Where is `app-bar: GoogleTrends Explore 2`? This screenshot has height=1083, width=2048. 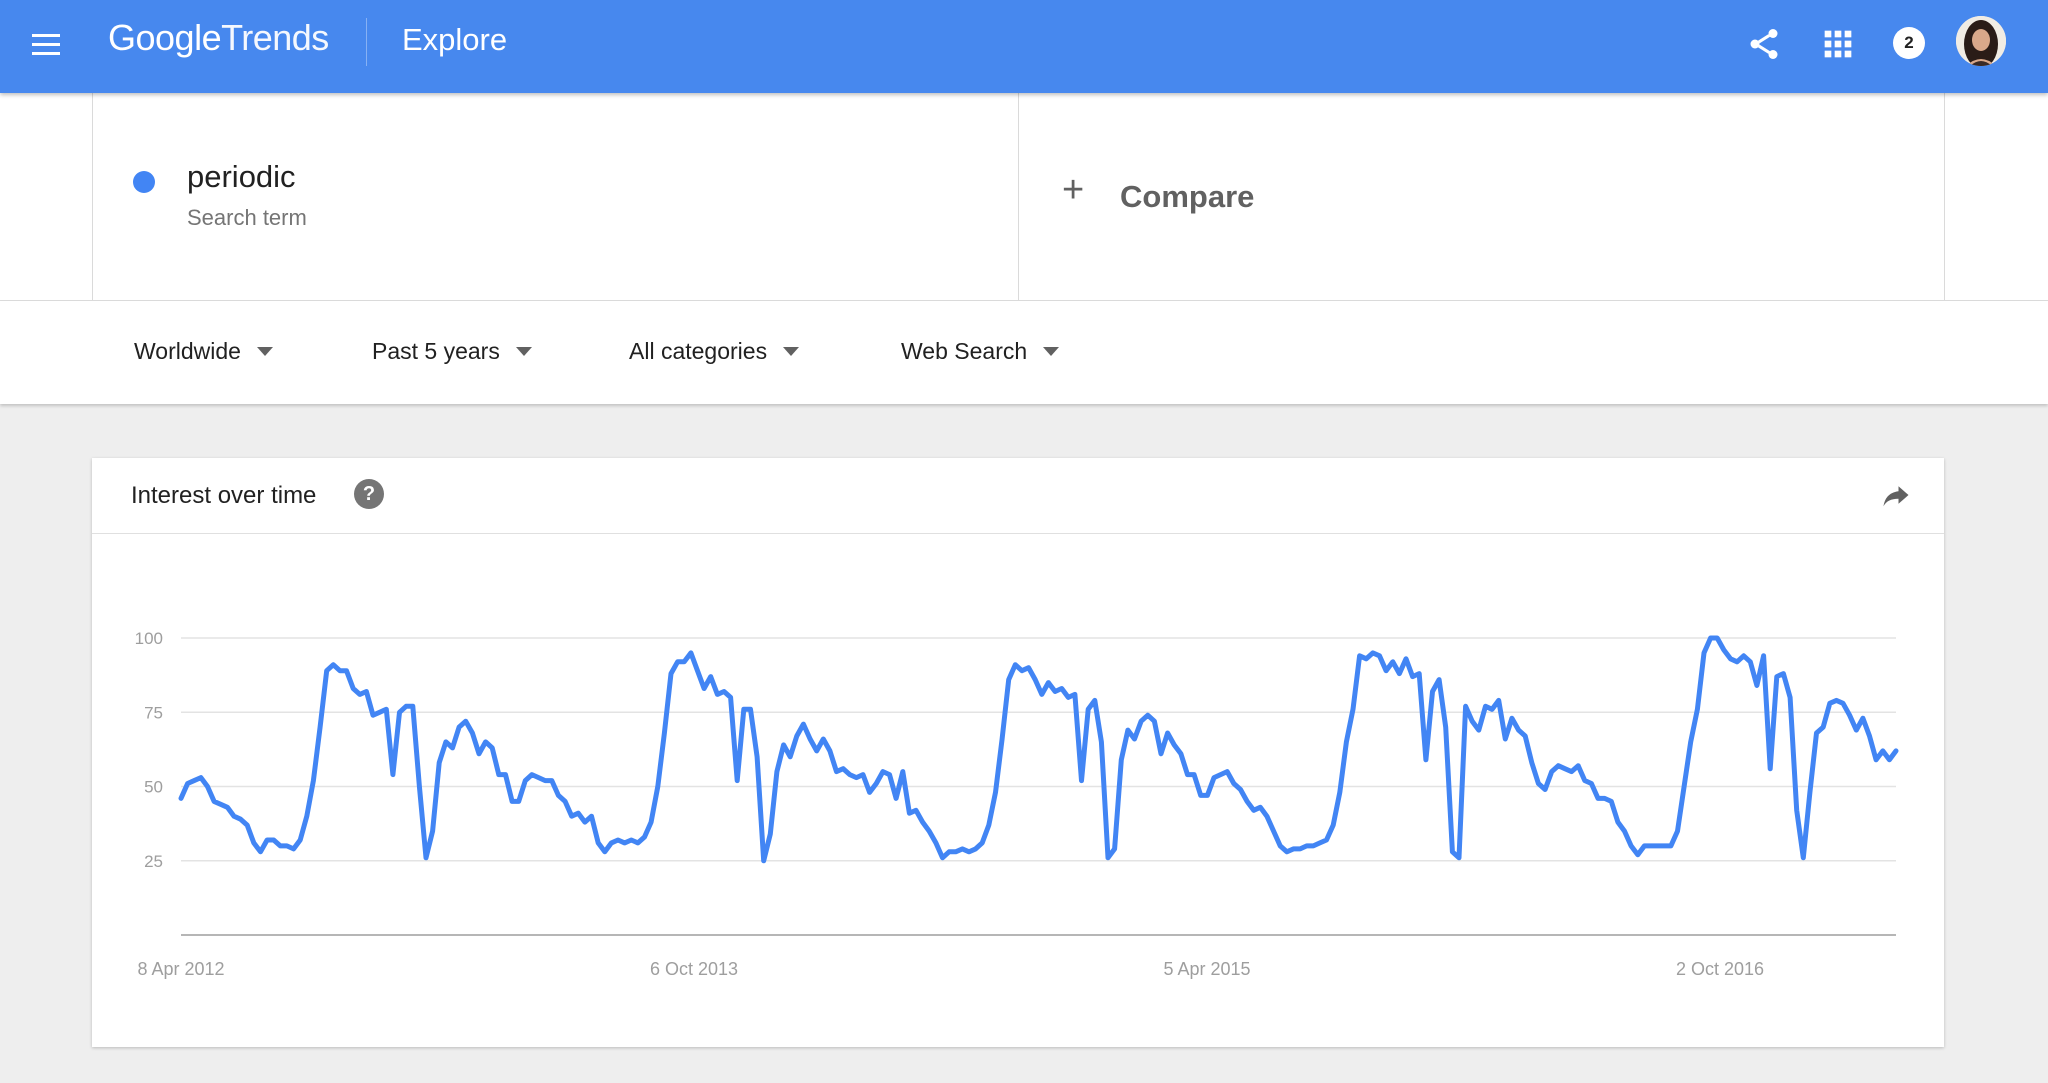
app-bar: GoogleTrends Explore 2 is located at coordinates (1024, 46).